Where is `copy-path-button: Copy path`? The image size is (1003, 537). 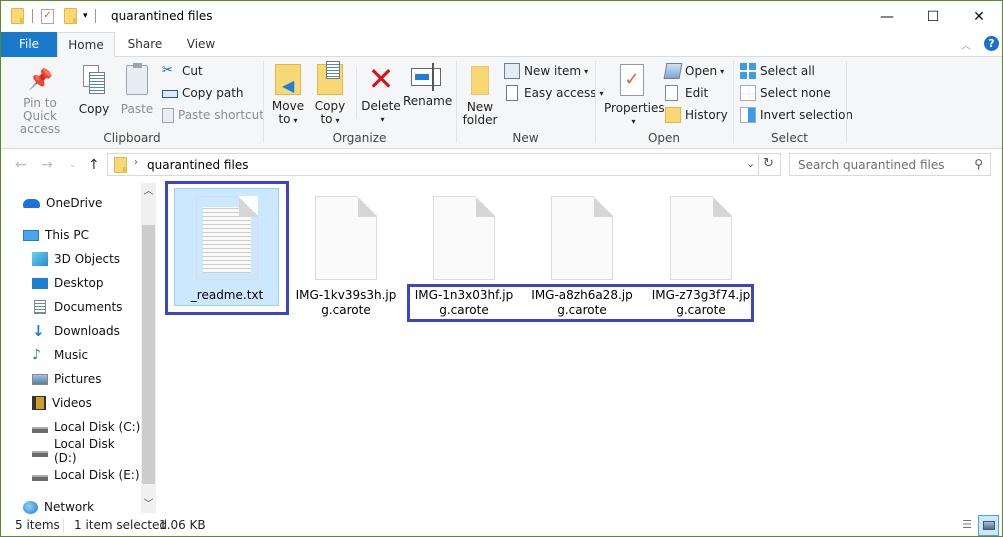
copy-path-button: Copy path is located at coordinates (203, 93).